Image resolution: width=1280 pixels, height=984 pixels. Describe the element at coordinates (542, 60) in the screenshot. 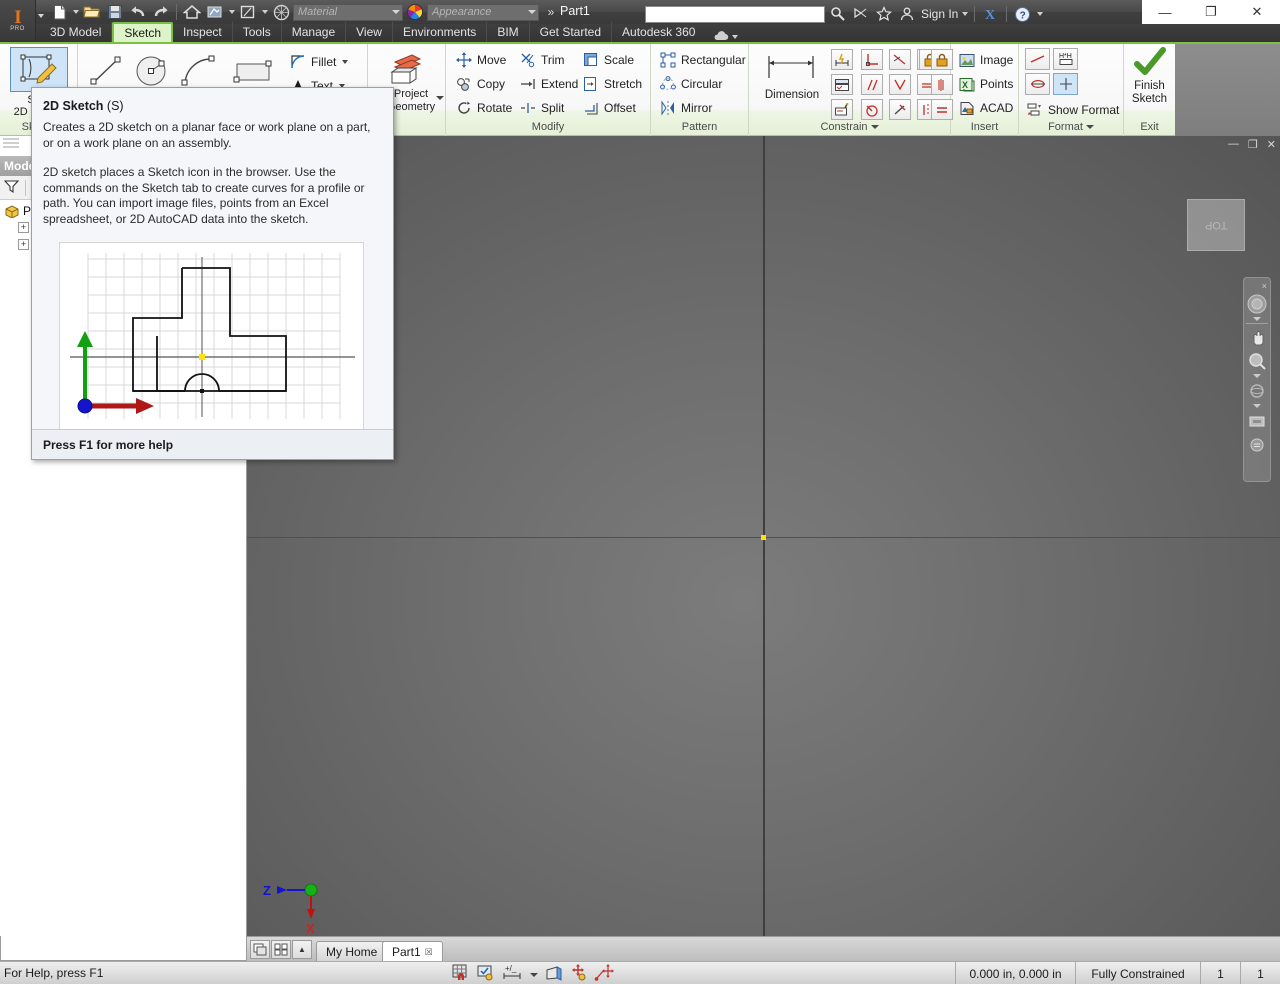

I see `trim-button: Trim` at that location.